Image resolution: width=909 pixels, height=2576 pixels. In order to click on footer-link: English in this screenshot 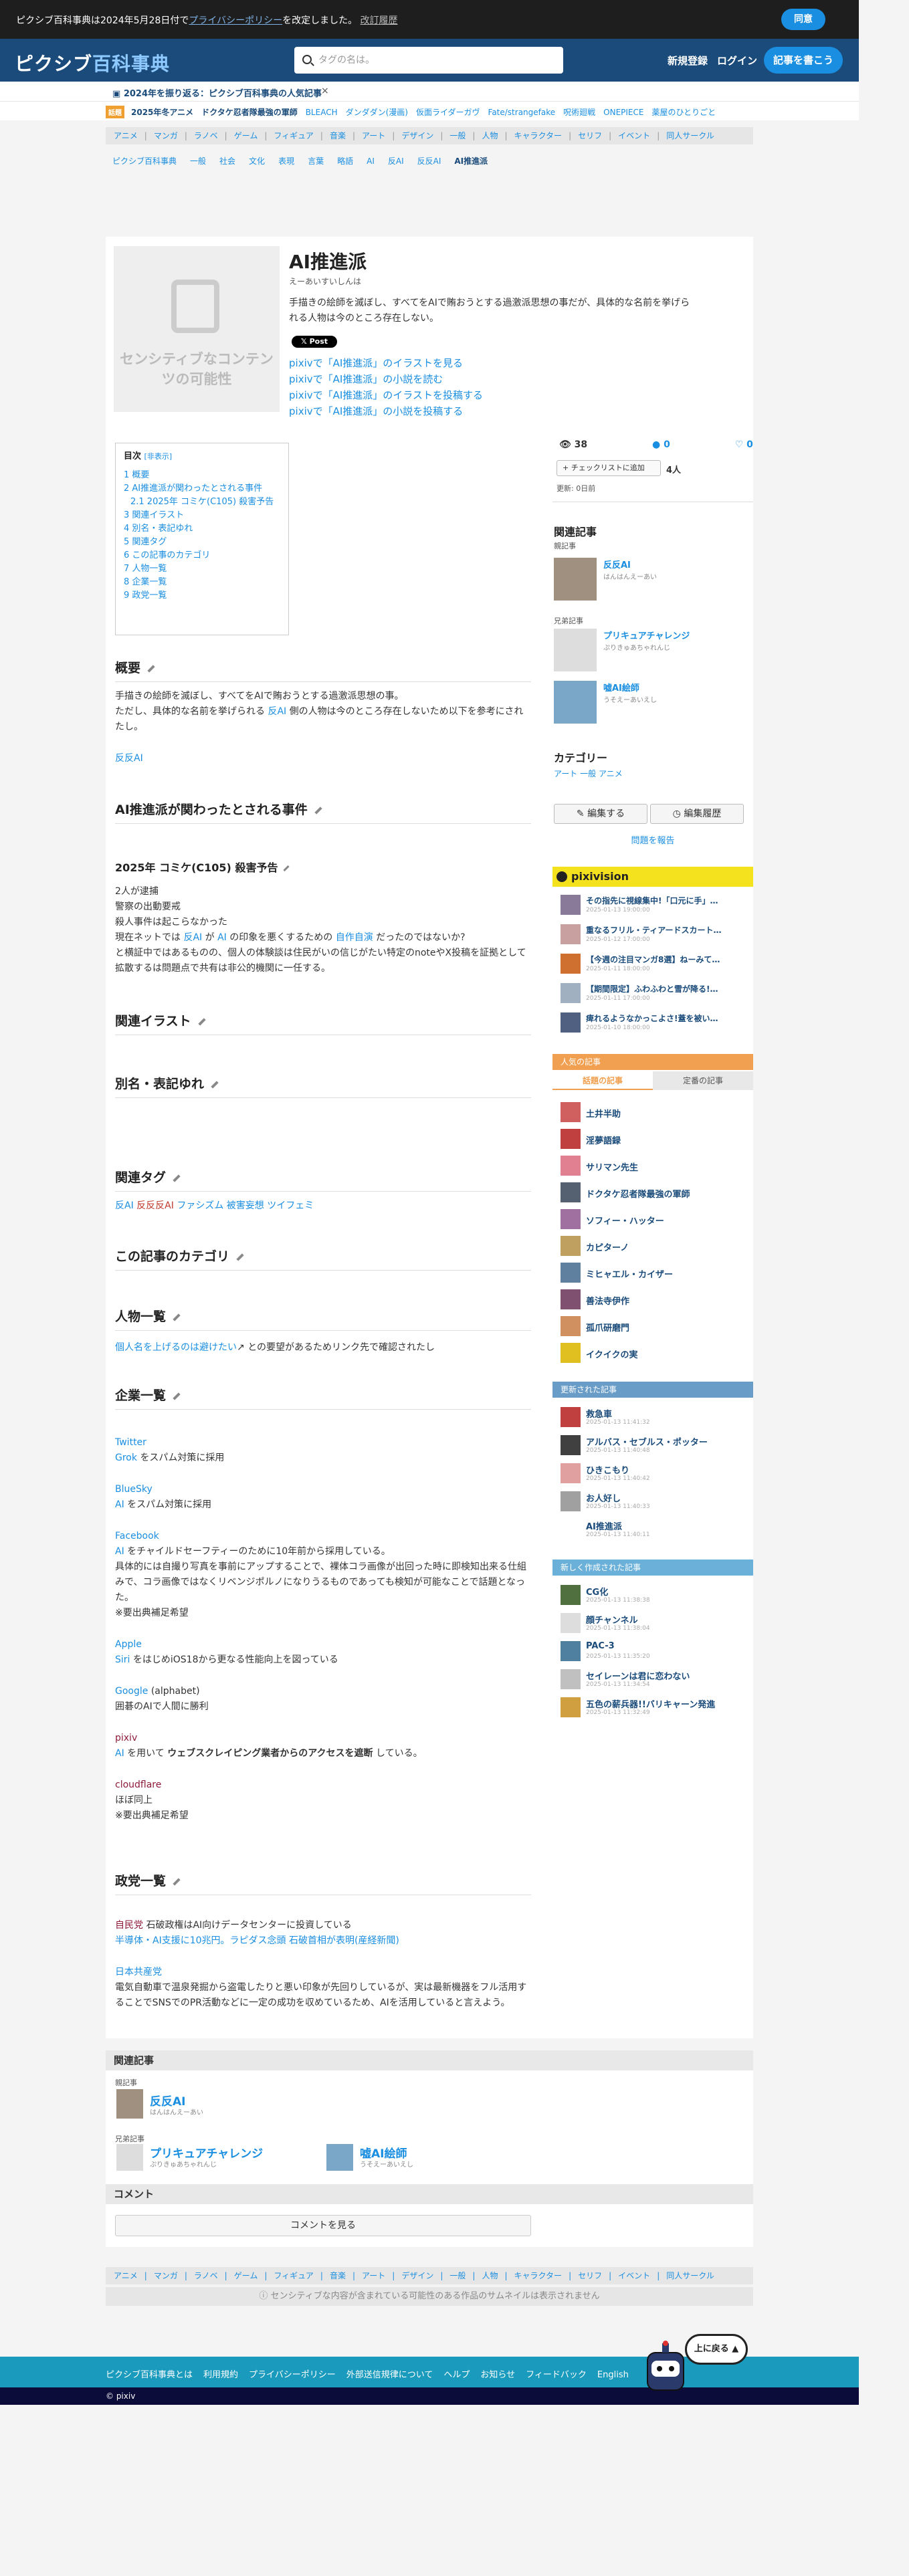, I will do `click(613, 2375)`.